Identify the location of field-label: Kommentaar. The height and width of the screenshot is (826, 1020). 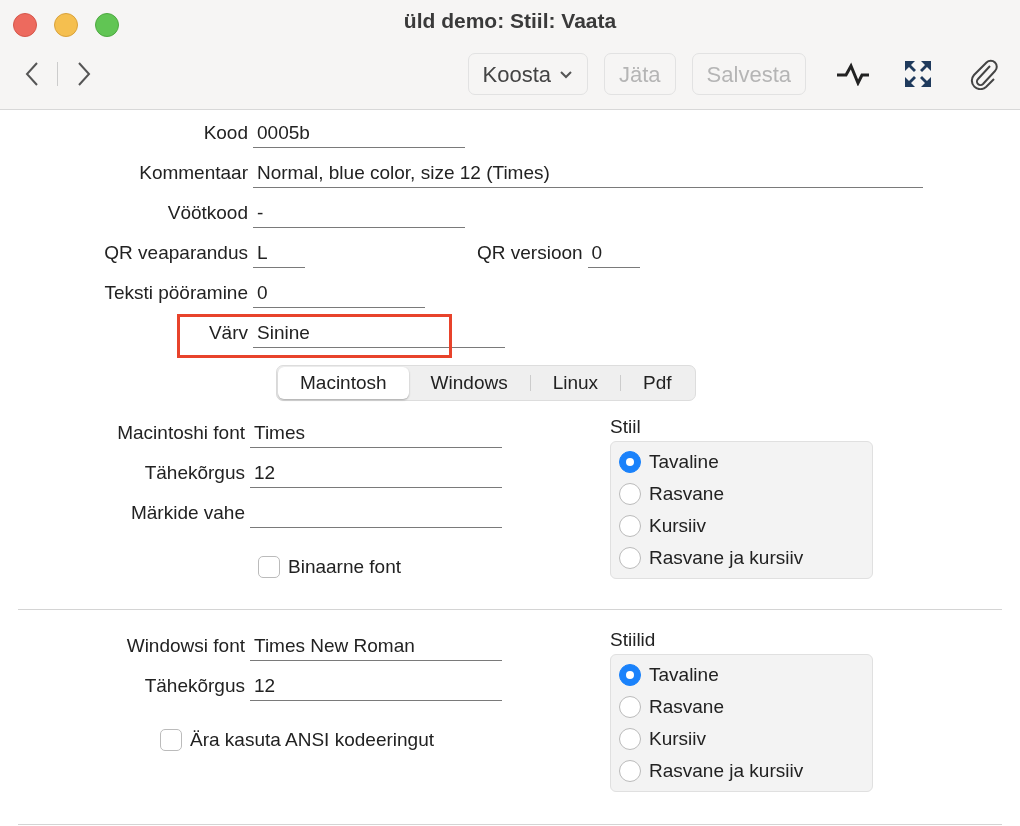
(193, 172).